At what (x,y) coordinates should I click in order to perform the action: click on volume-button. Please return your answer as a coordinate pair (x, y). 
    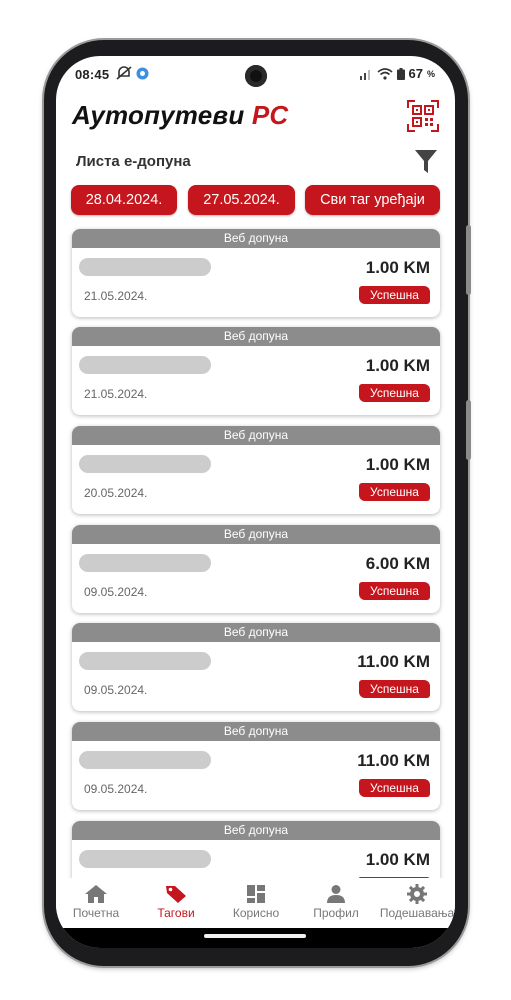
    Looking at the image, I should click on (468, 260).